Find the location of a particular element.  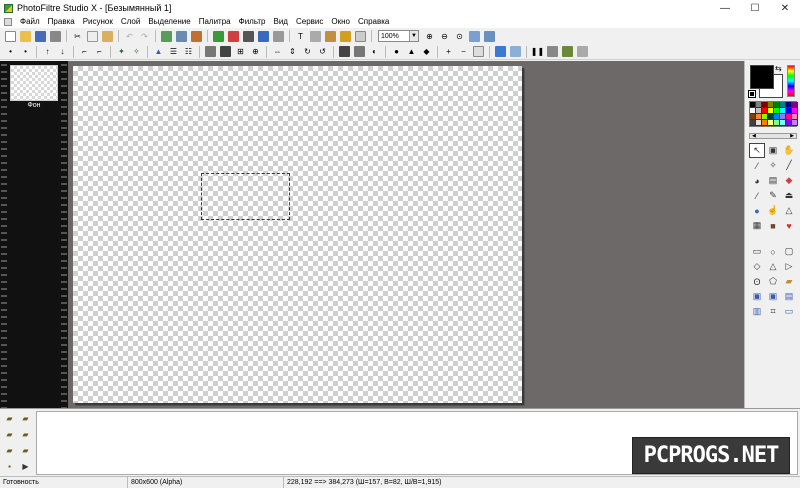

flip-vertical-icon: ⇕ is located at coordinates (292, 51).